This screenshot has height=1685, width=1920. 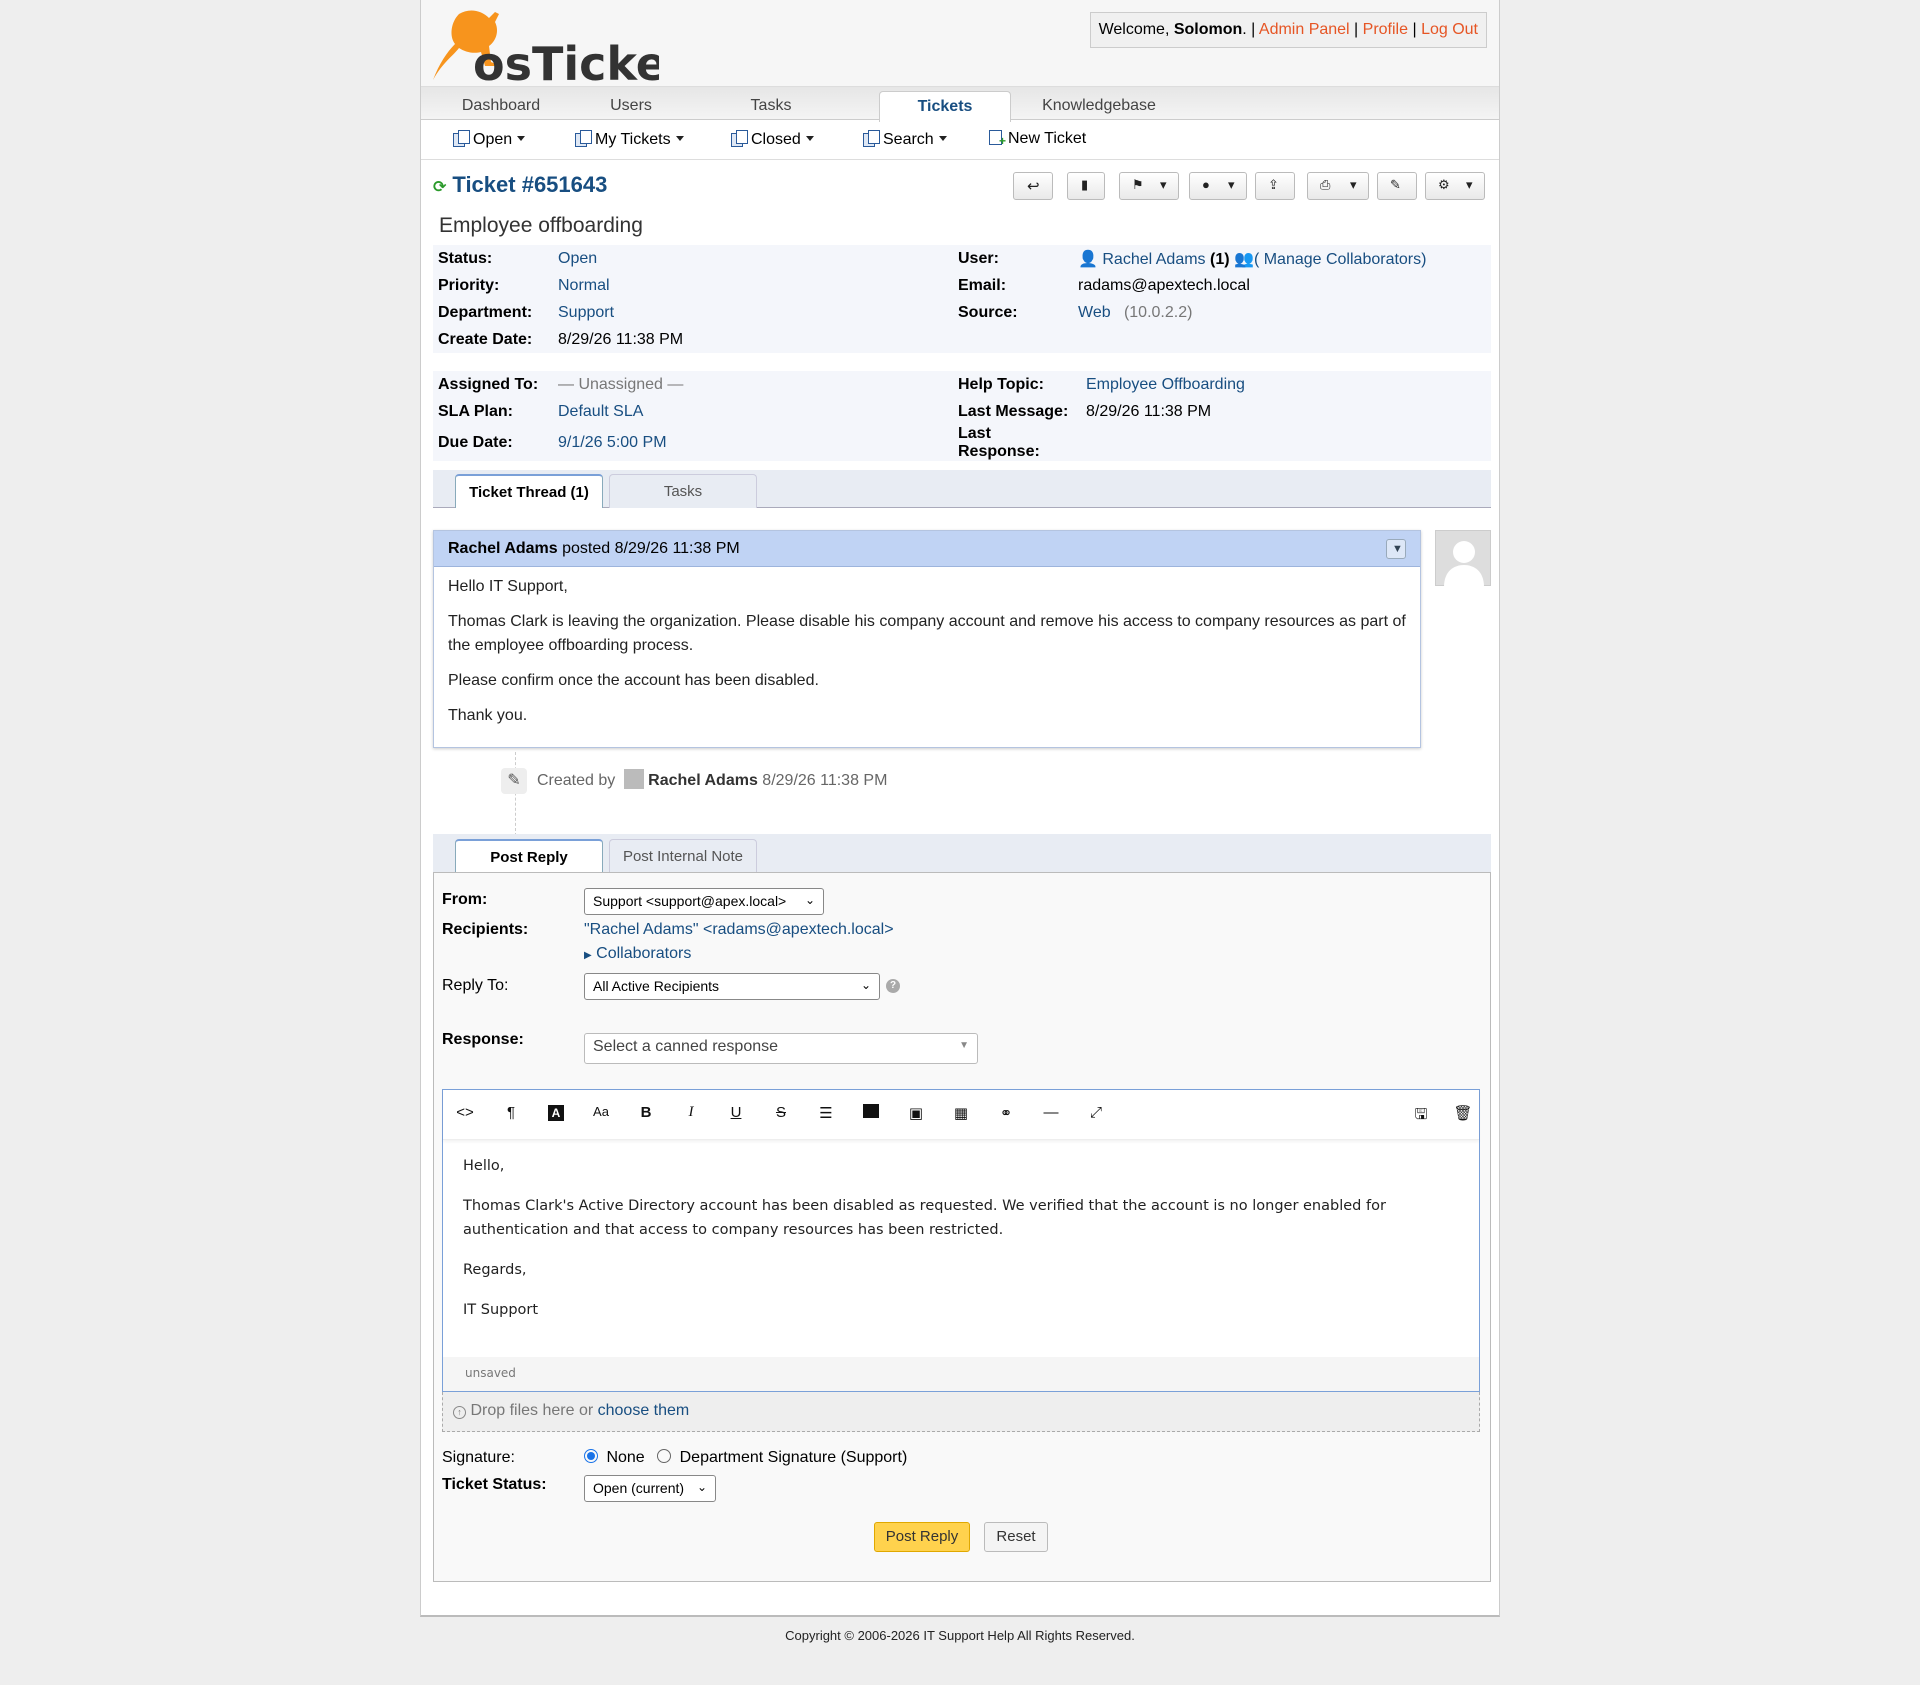 What do you see at coordinates (644, 1410) in the screenshot?
I see `choose-files-link: choose them` at bounding box center [644, 1410].